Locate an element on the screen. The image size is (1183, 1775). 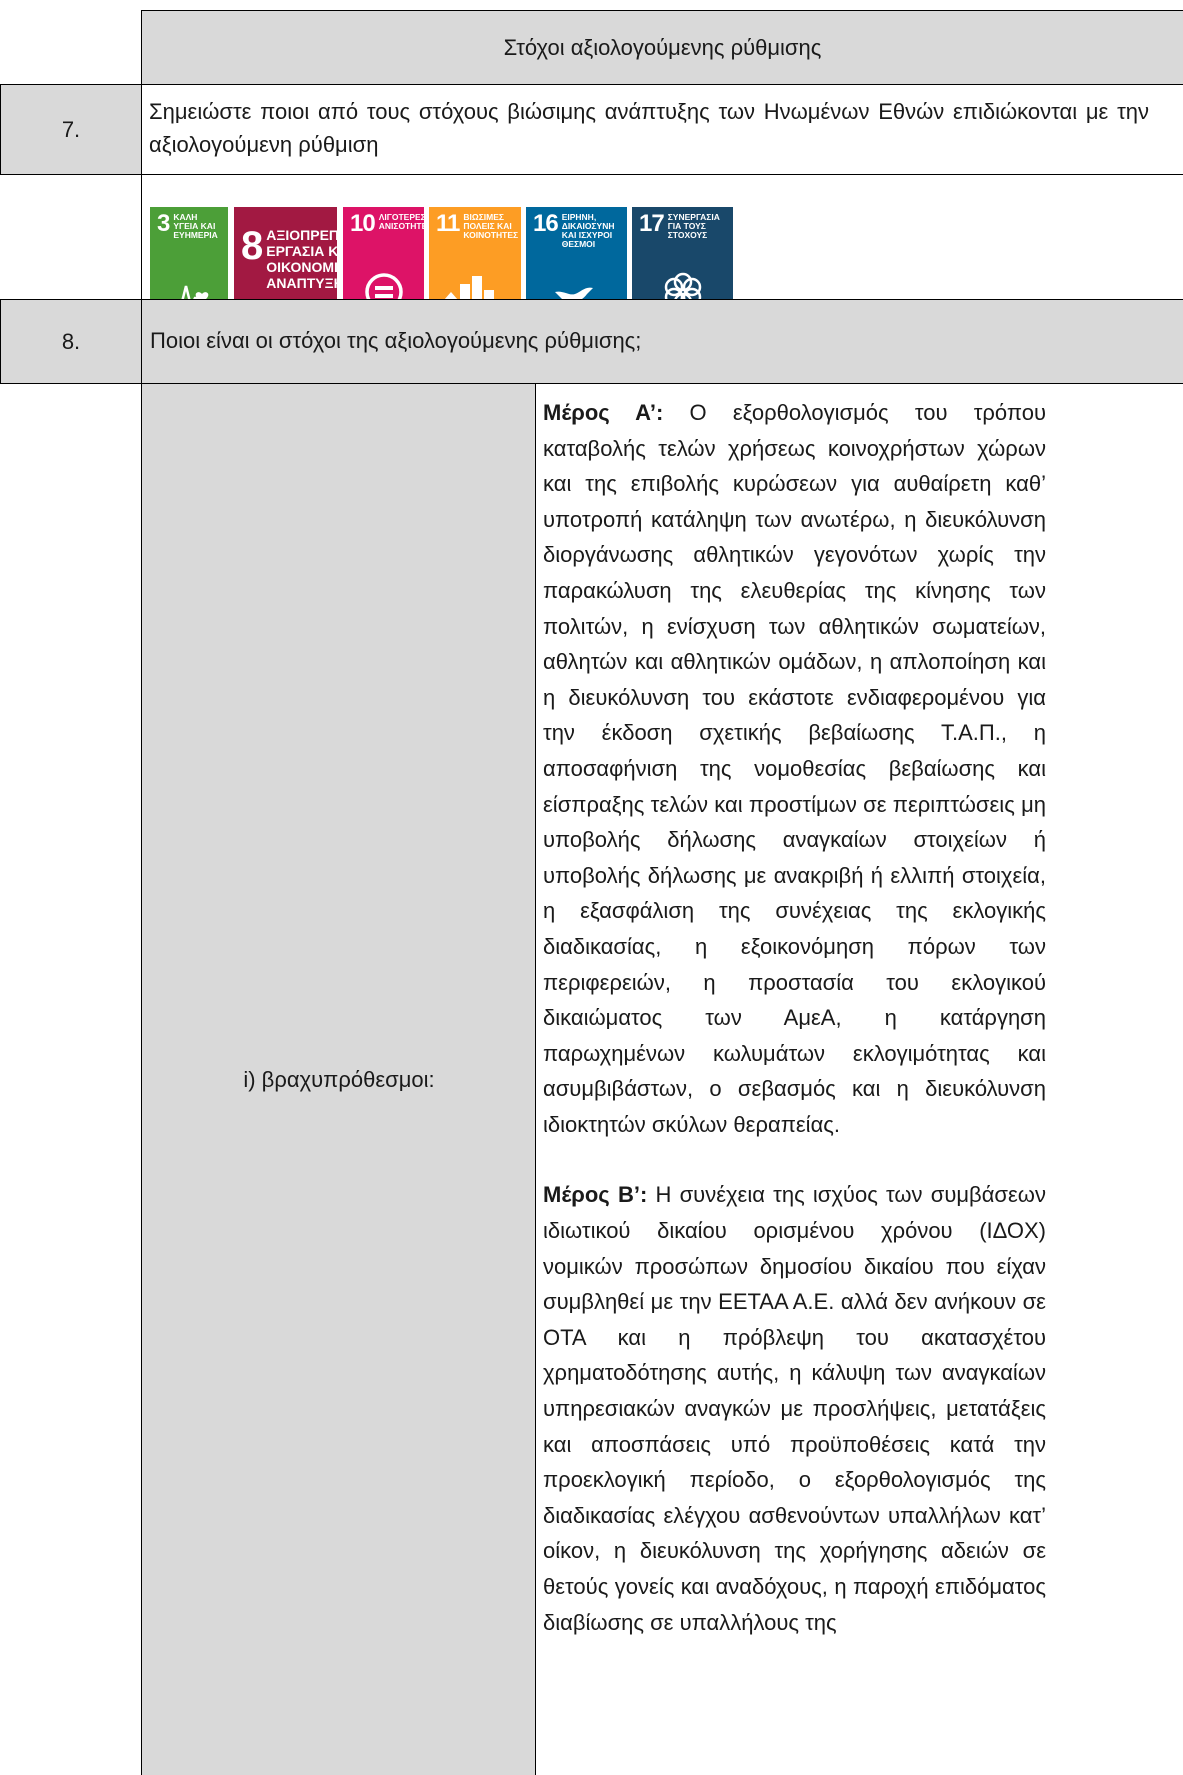
sdg-11-number: 11 is located at coordinates (448, 223).